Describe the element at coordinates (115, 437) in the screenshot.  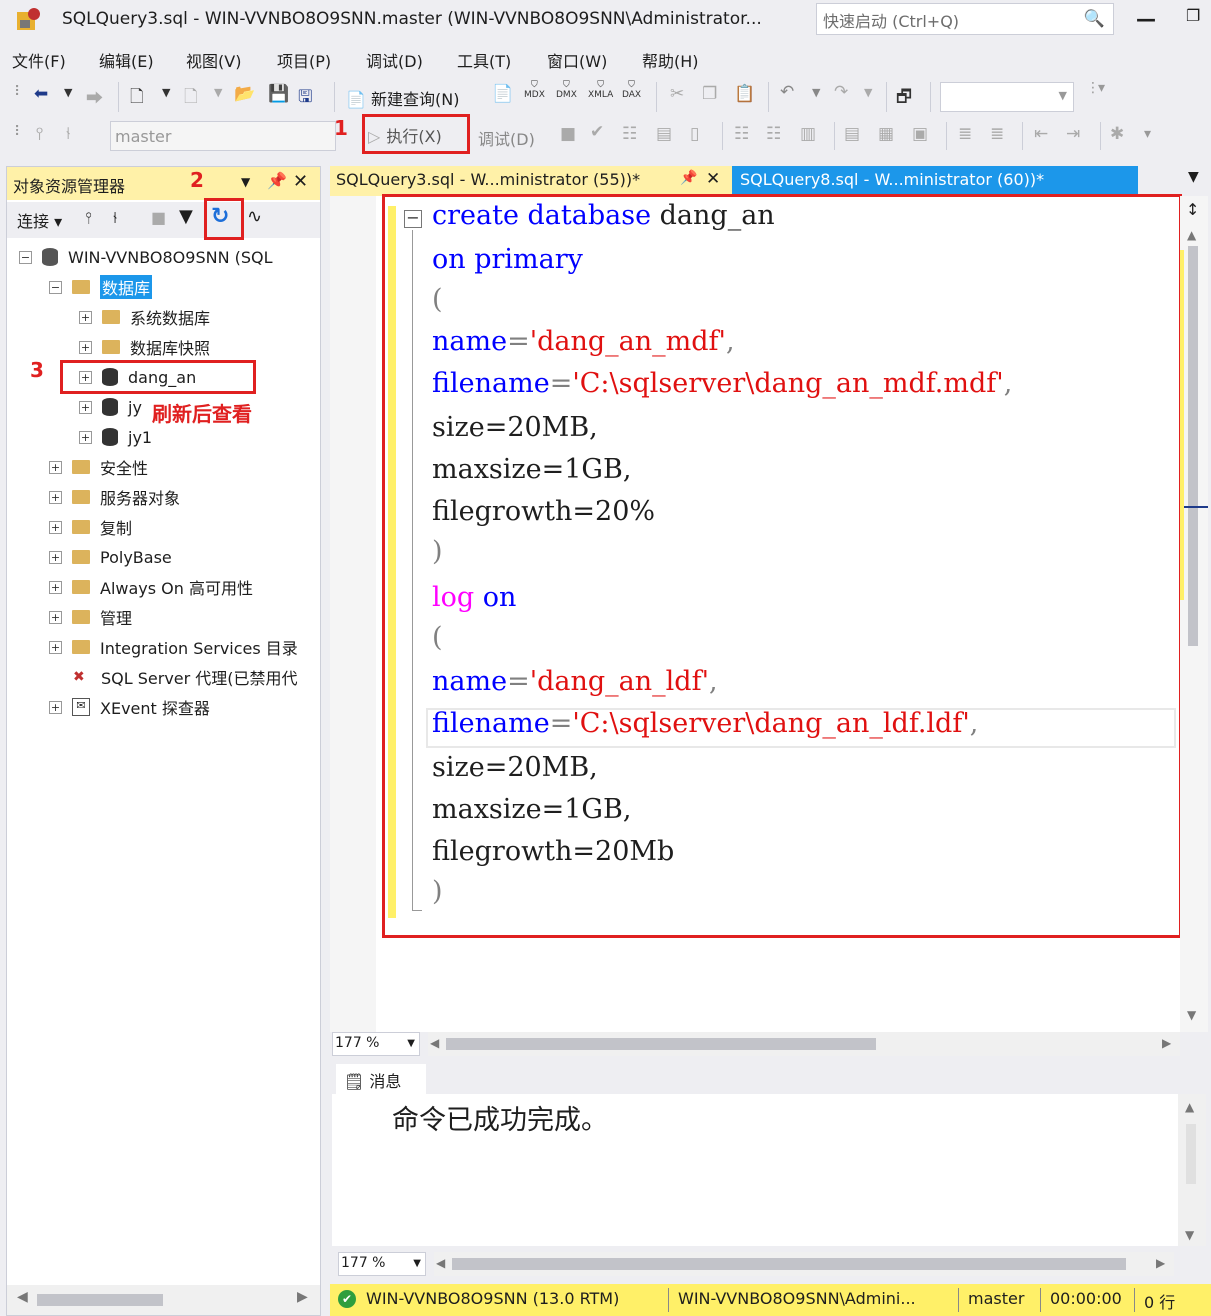
I see `tree-node-jy1: + jy1` at that location.